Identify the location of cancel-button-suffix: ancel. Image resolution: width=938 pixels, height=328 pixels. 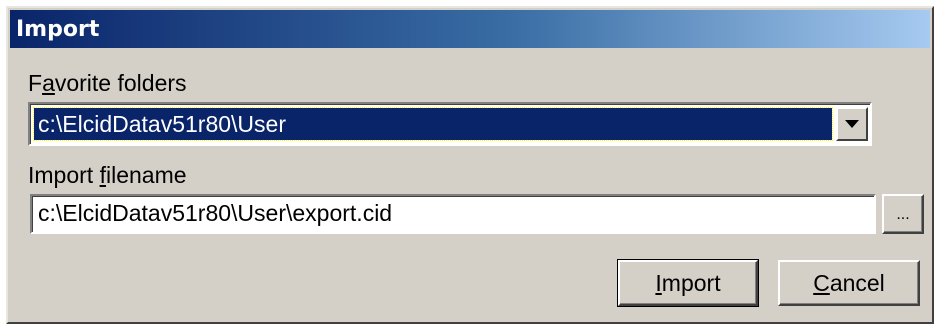
(857, 282).